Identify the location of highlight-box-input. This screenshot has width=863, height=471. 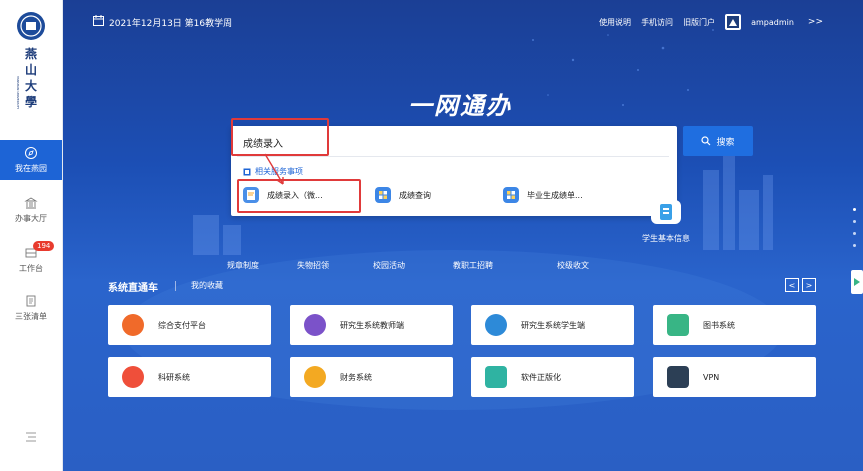
(280, 137).